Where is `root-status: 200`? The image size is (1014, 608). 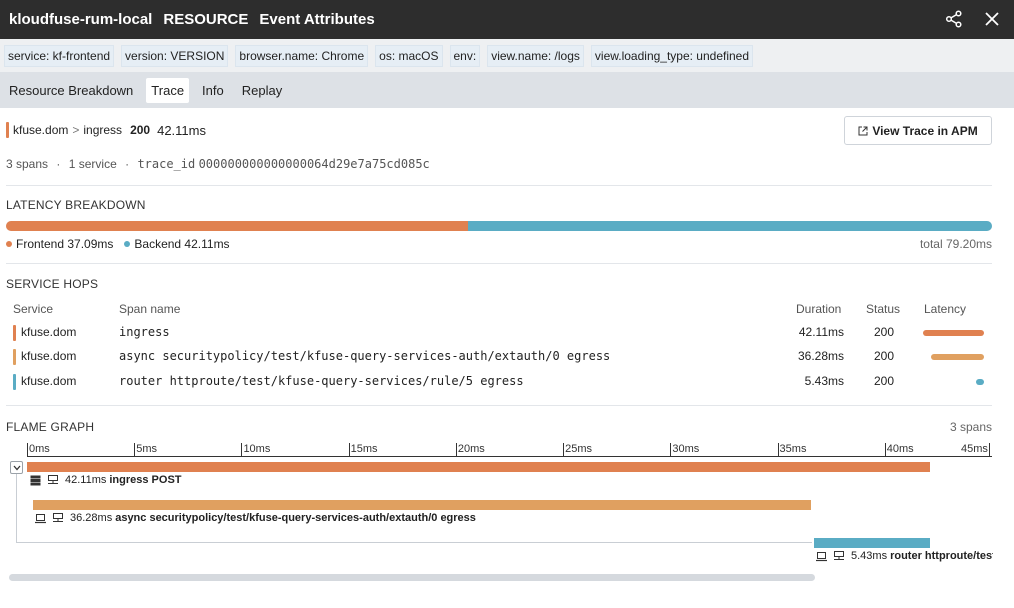 root-status: 200 is located at coordinates (140, 130).